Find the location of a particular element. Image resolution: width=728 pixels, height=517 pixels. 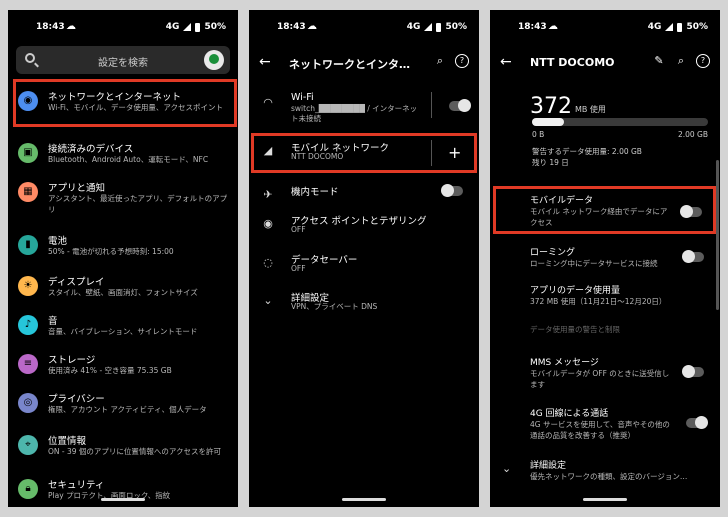

app-bar: ← ネットワークとインタ… ⌕ ? is located at coordinates (364, 62).